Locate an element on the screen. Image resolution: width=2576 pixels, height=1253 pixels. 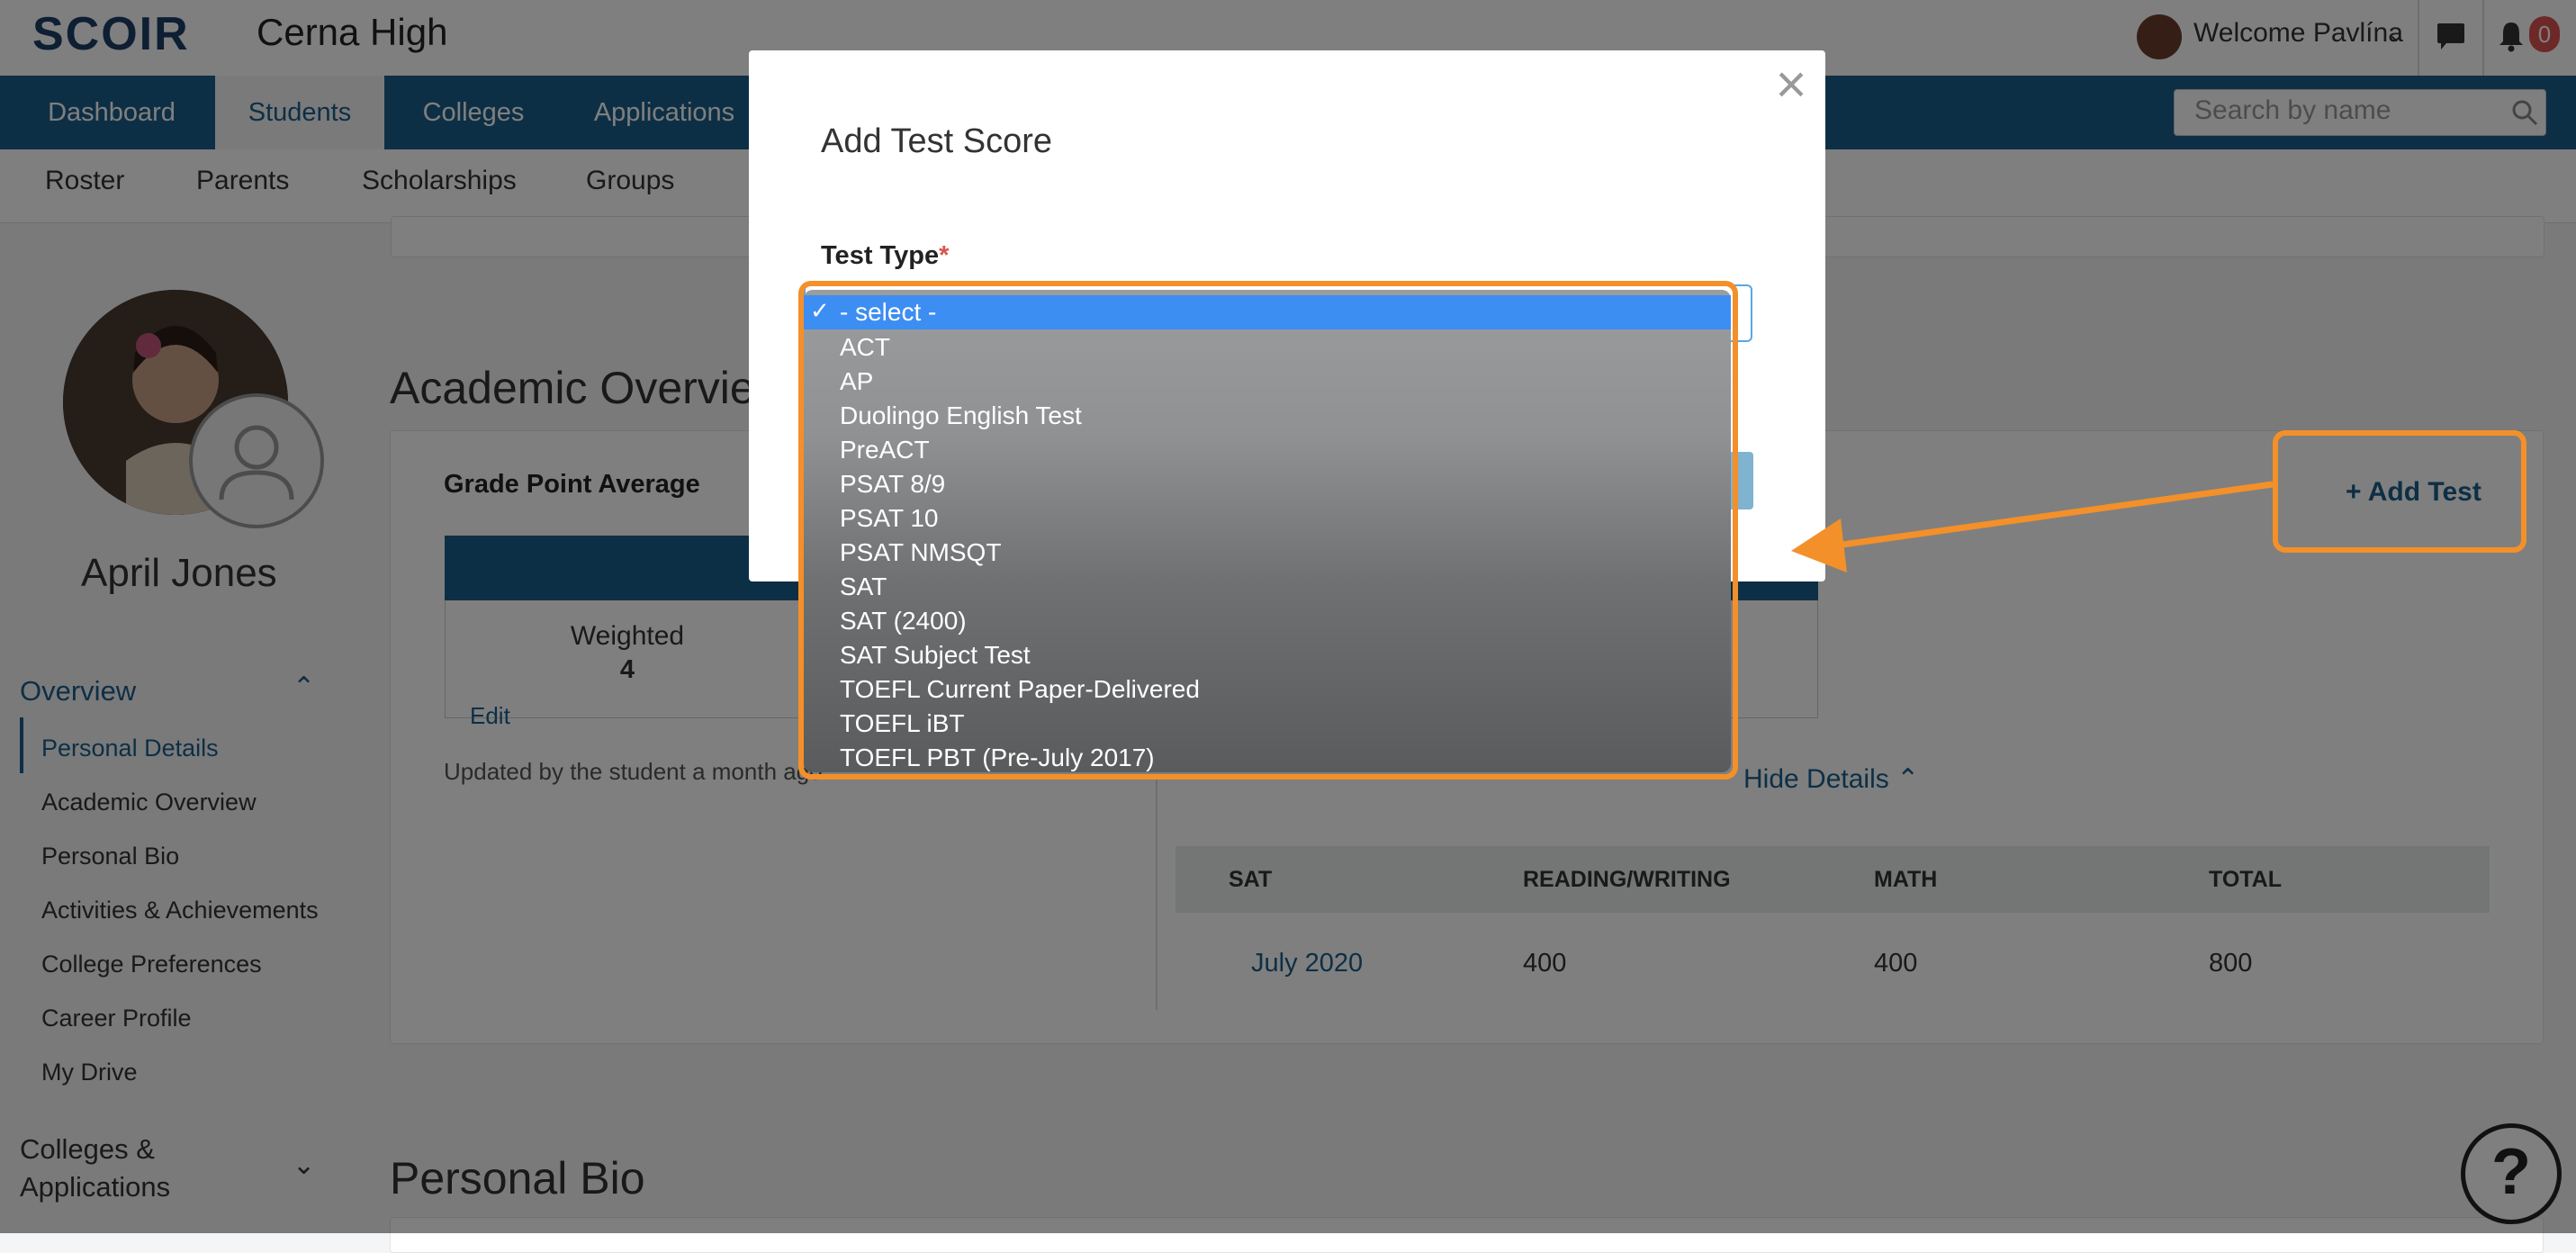
test-type-label: Test Type* is located at coordinates (885, 256).